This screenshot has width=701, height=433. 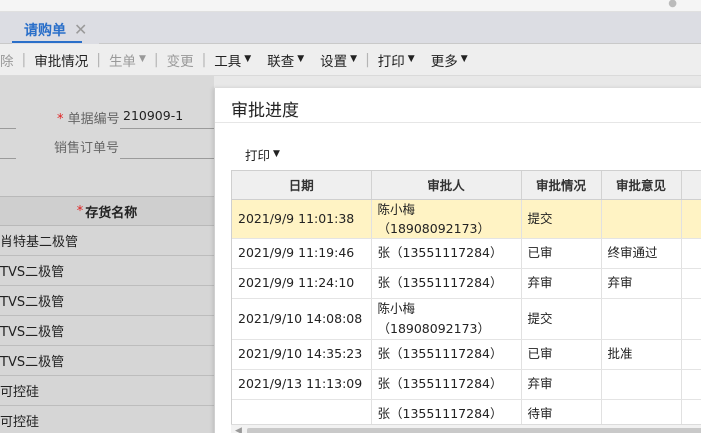 What do you see at coordinates (11, 60) in the screenshot?
I see `toolbar-delete-button: 除` at bounding box center [11, 60].